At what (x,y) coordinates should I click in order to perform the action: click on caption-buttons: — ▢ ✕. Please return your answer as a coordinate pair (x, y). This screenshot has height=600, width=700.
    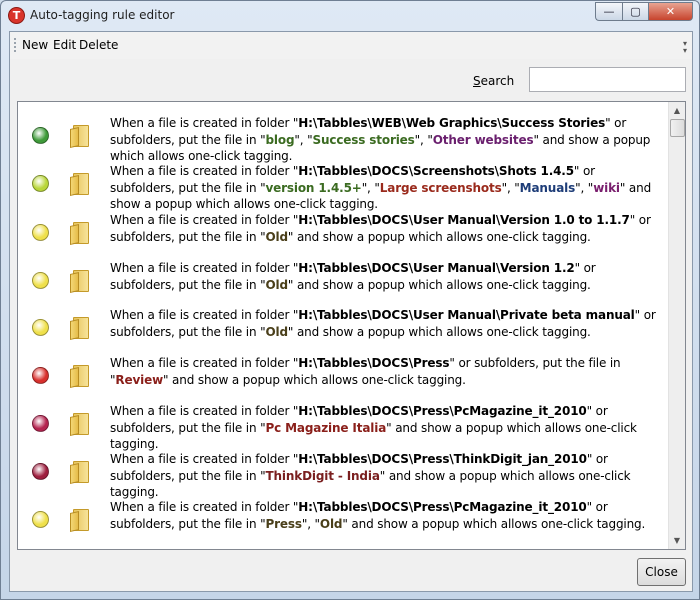
    Looking at the image, I should click on (644, 12).